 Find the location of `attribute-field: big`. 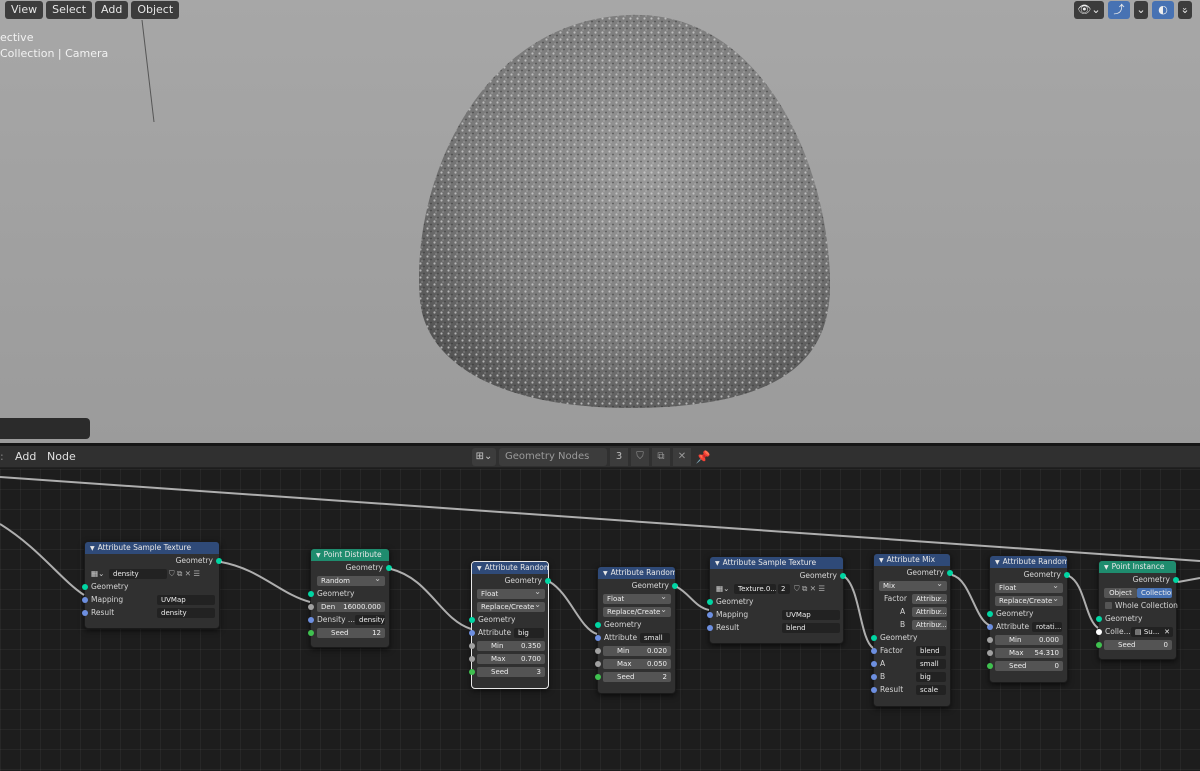

attribute-field: big is located at coordinates (529, 632).